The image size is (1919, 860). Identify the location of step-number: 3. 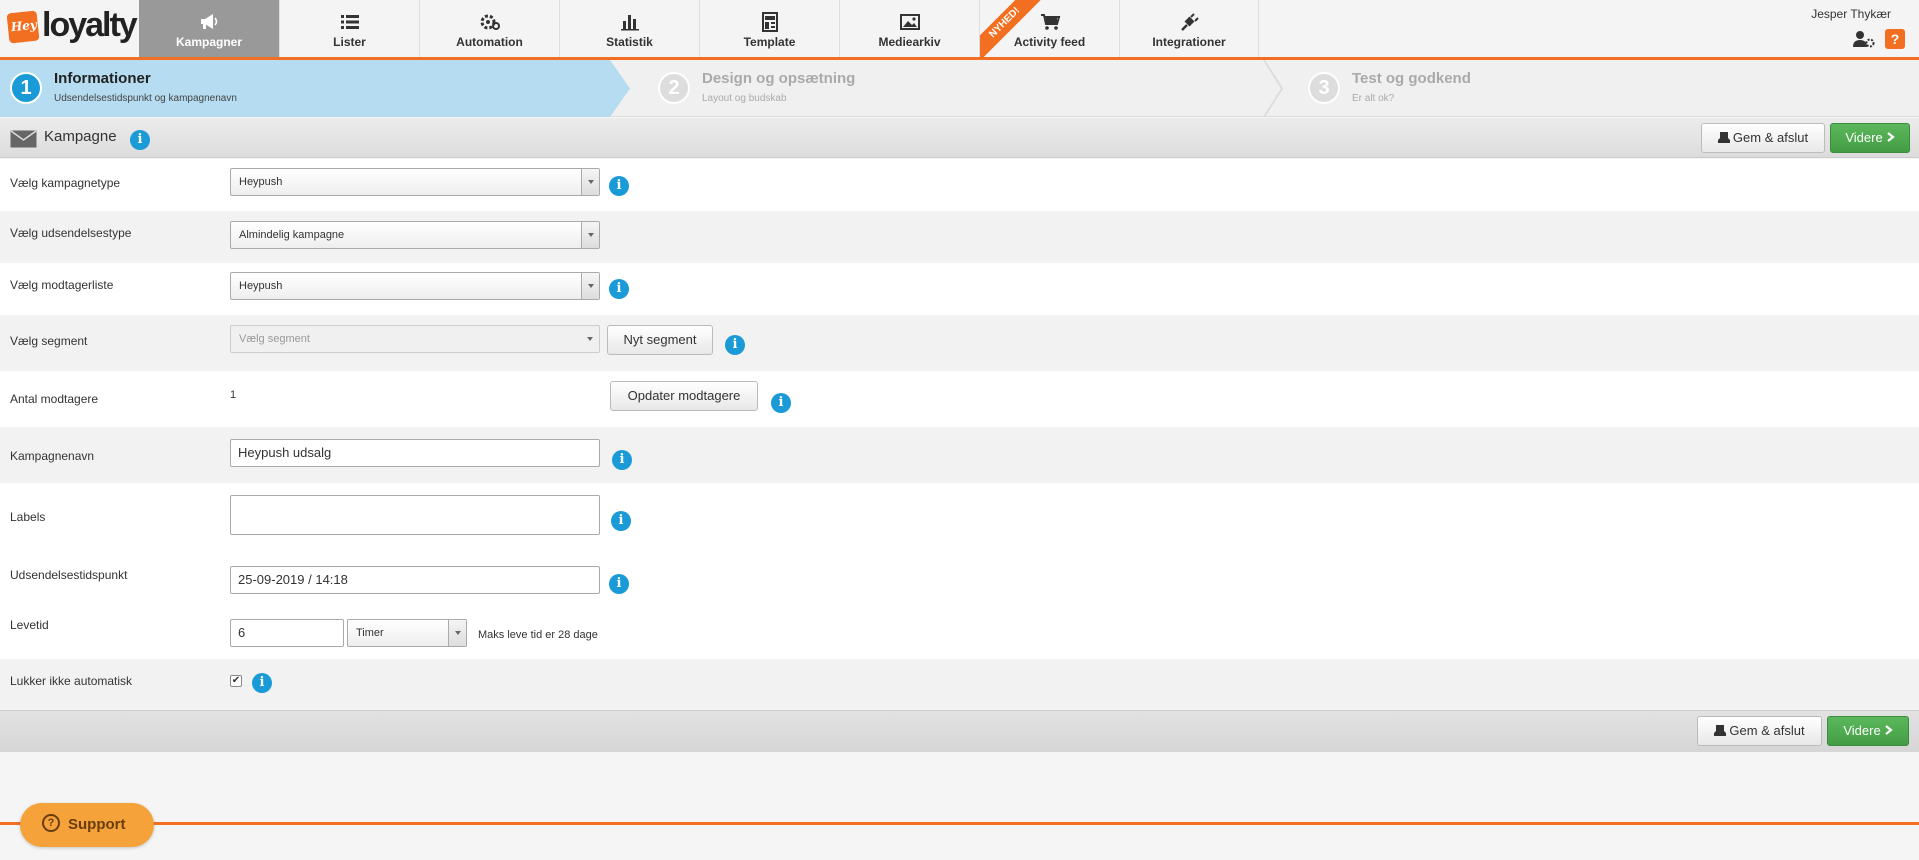
(1324, 88).